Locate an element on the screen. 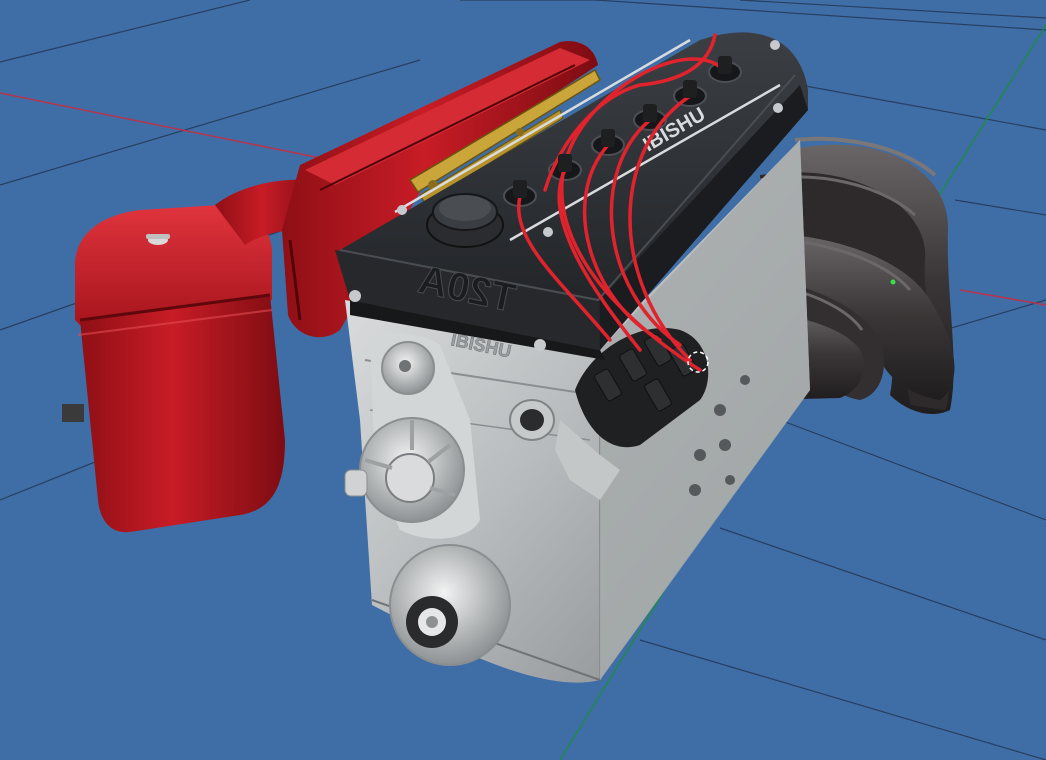 The width and height of the screenshot is (1046, 760). x-axis-line is located at coordinates (165, 126).